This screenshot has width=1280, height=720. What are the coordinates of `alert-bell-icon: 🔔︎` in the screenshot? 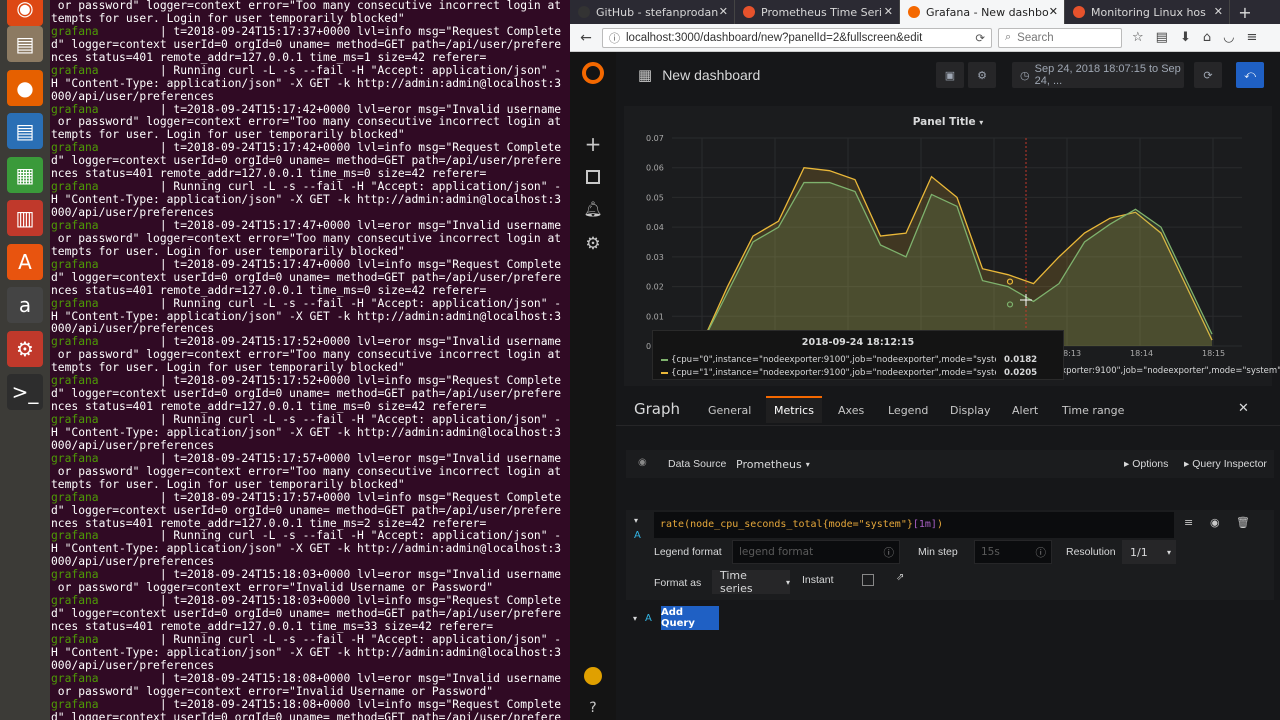 It's located at (593, 209).